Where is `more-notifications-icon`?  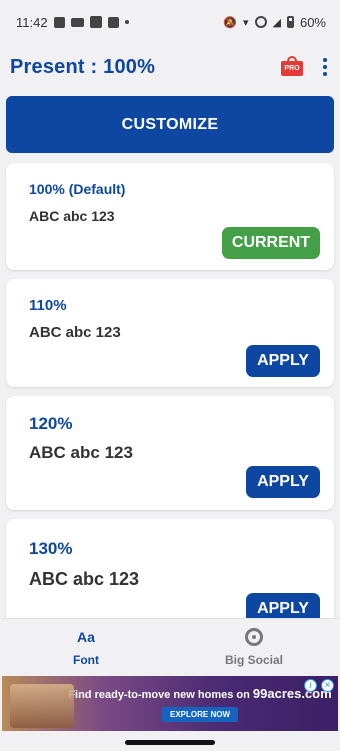
more-notifications-icon is located at coordinates (126, 22).